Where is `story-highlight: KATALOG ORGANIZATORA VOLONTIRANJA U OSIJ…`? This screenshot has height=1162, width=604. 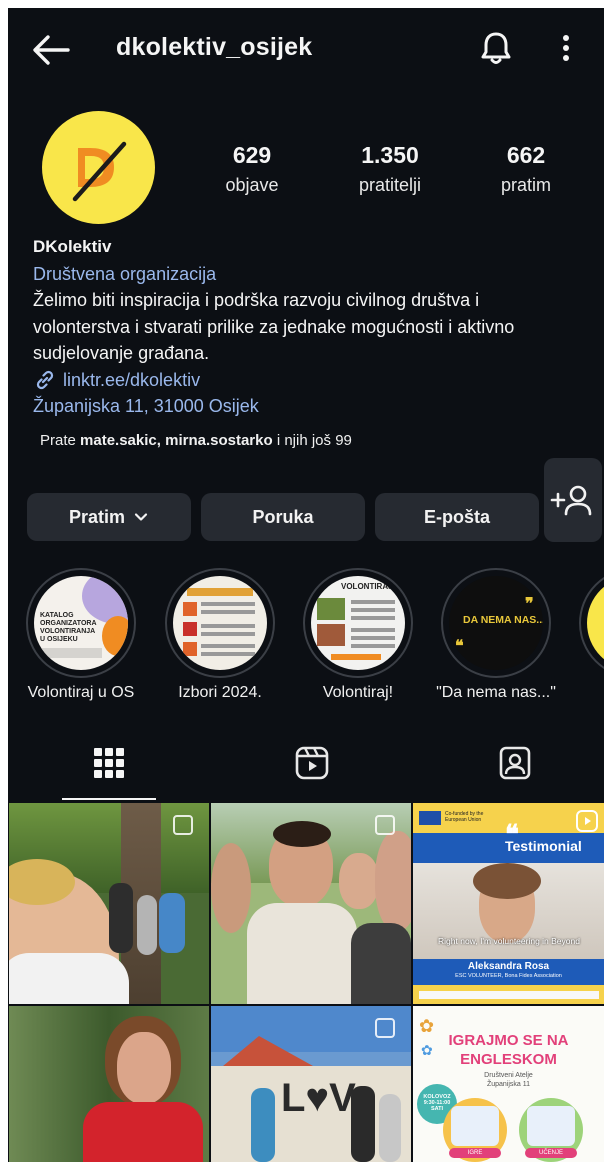
story-highlight: KATALOG ORGANIZATORA VOLONTIRANJA U OSIJ… is located at coordinates (81, 623).